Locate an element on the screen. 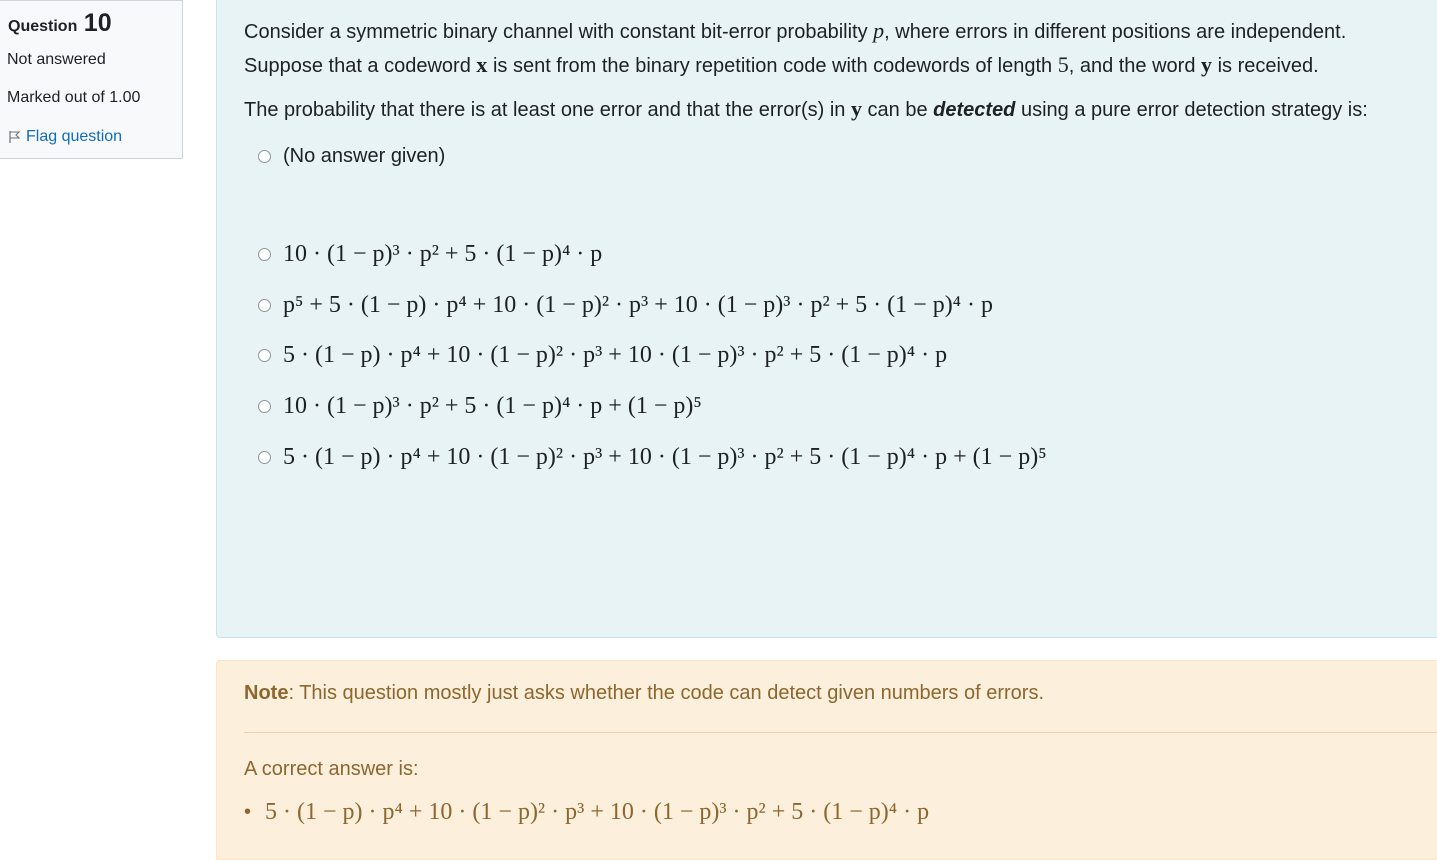  option-no-answer: (No answer given) is located at coordinates (351, 156).